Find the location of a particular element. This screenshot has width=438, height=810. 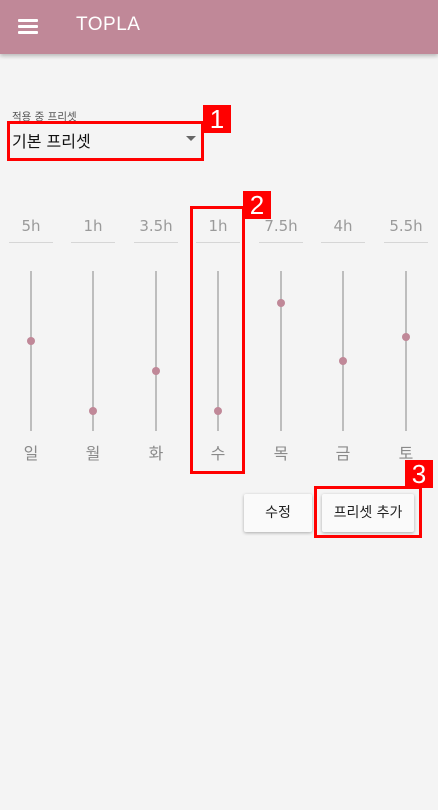

day-label: 목 is located at coordinates (281, 453).